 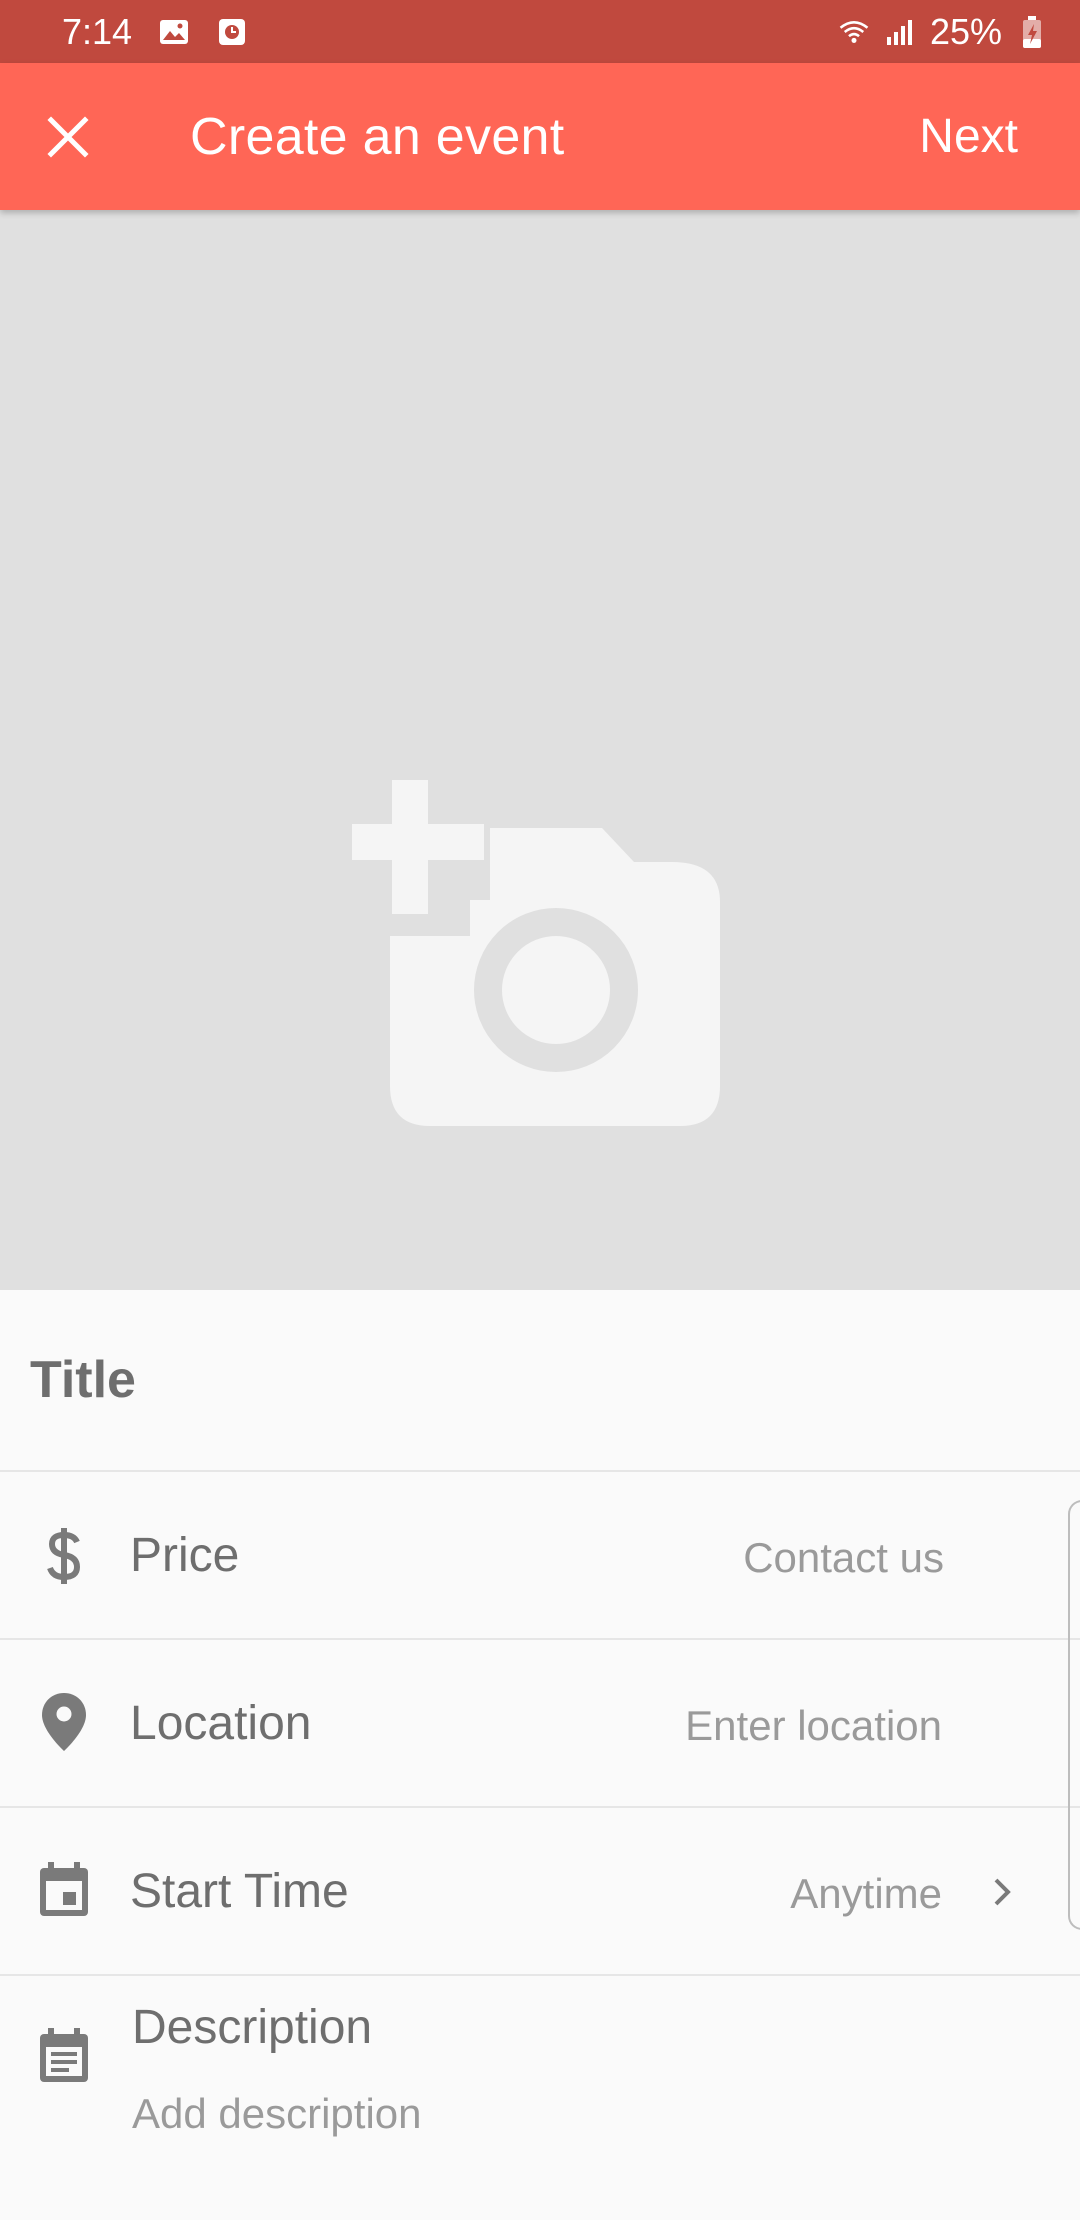 I want to click on location-value: Enter location, so click(x=813, y=1726).